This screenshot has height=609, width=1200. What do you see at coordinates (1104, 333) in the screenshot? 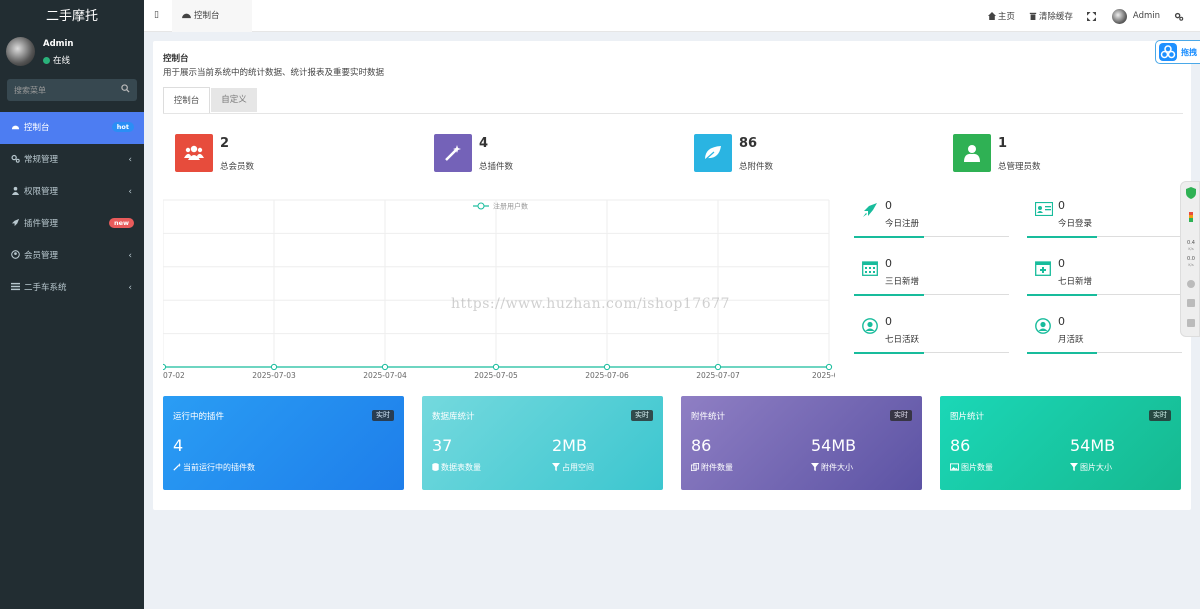
I see `mini-stat-monthly-active: 0 月活跃` at bounding box center [1104, 333].